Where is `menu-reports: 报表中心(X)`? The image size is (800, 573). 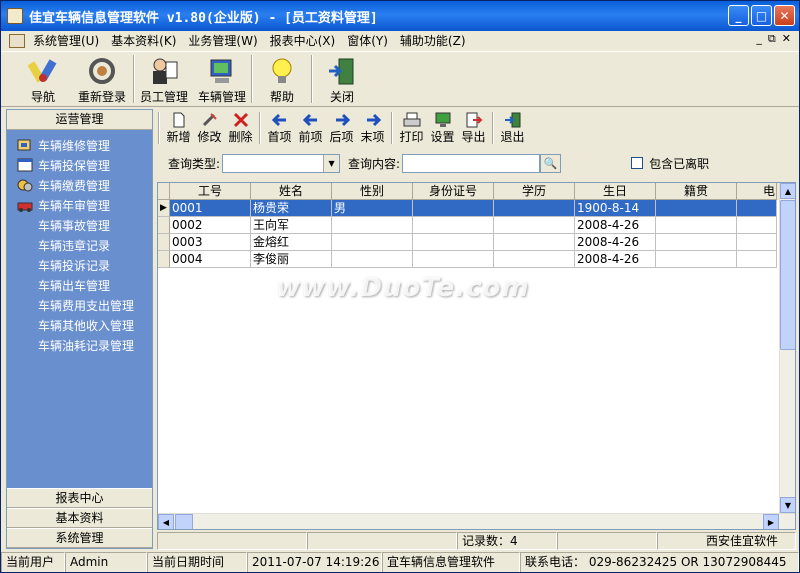 menu-reports: 报表中心(X) is located at coordinates (303, 40).